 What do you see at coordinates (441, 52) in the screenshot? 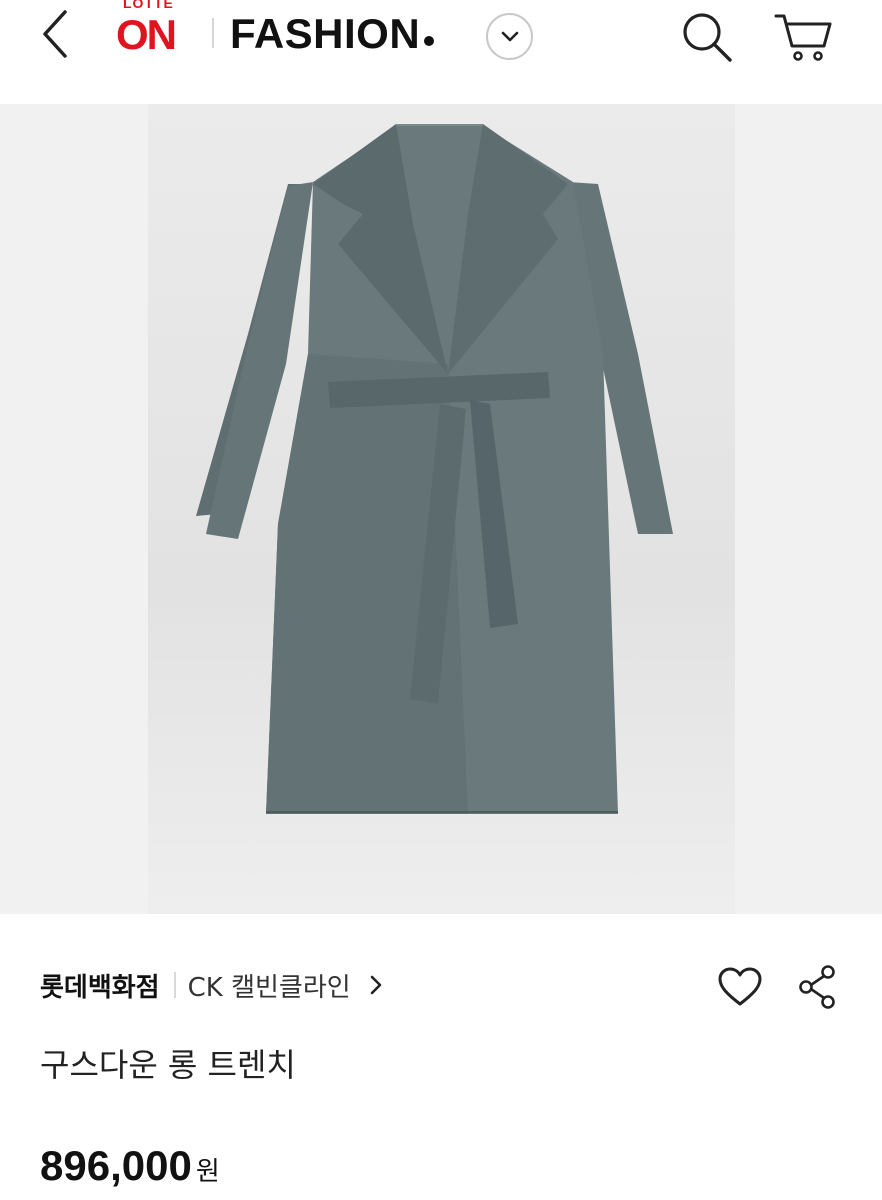
I see `top-header: LOTTE ON FASHION` at bounding box center [441, 52].